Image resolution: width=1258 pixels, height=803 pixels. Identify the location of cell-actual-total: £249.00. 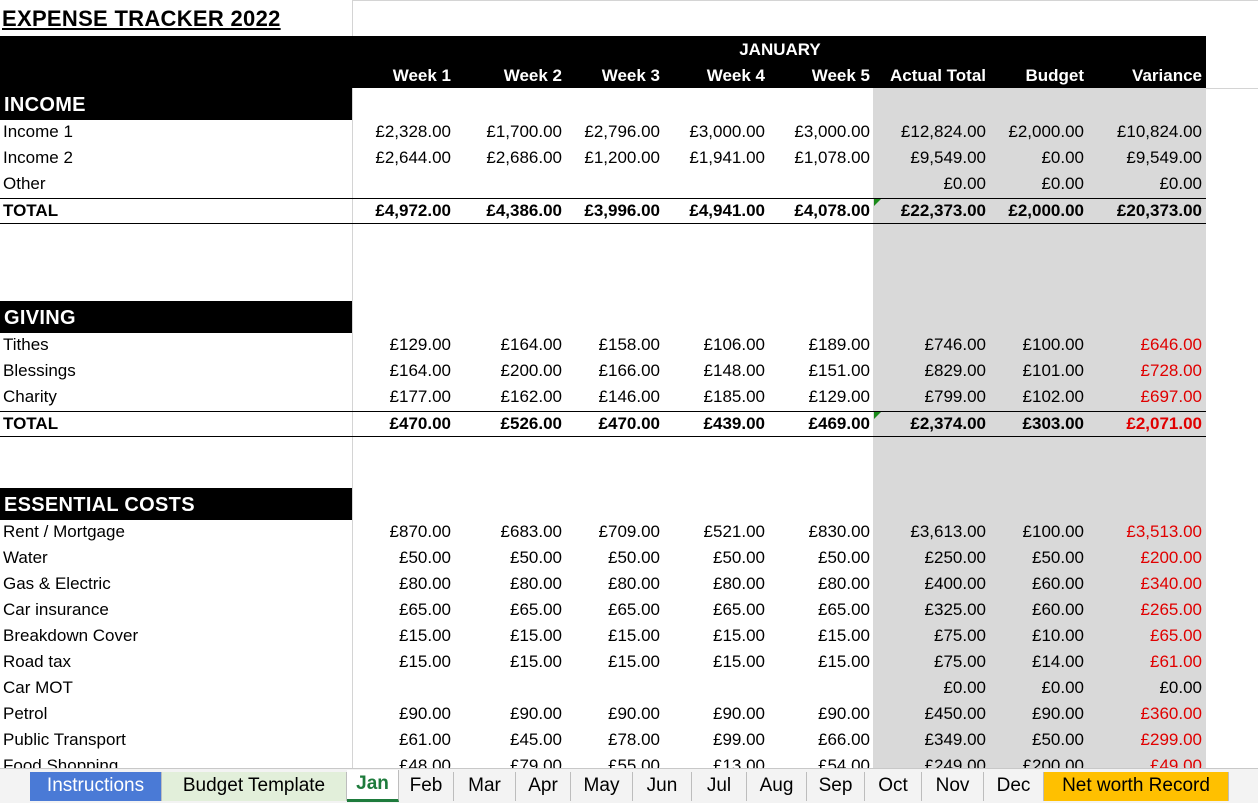
(931, 762).